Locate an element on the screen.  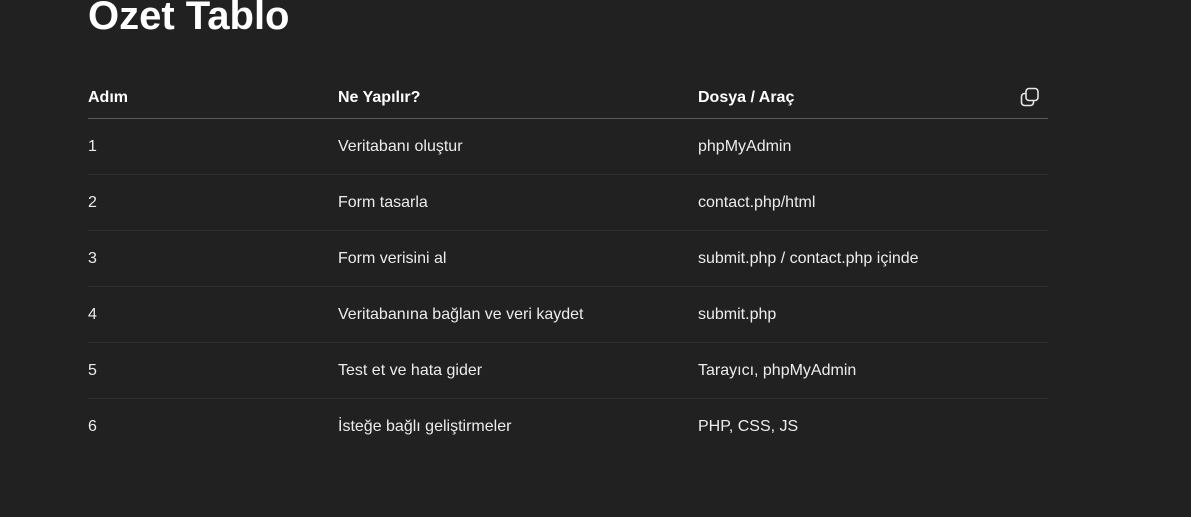
table-row: 1 Veritabanı oluştur phpMyAdmin is located at coordinates (568, 146).